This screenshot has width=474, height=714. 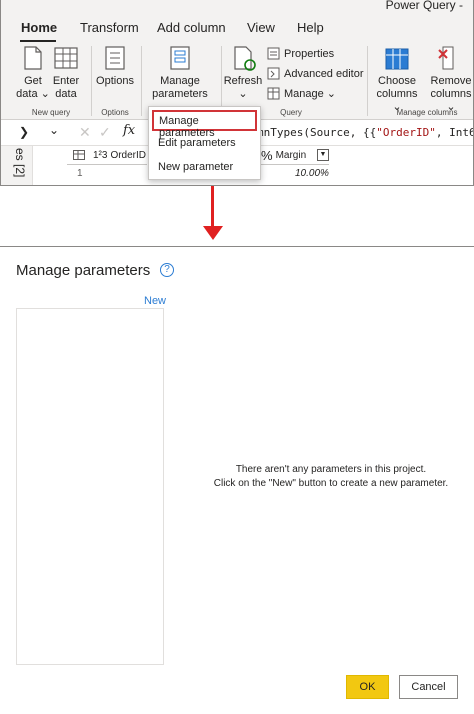 What do you see at coordinates (51, 112) in the screenshot?
I see `group-new-query: New query` at bounding box center [51, 112].